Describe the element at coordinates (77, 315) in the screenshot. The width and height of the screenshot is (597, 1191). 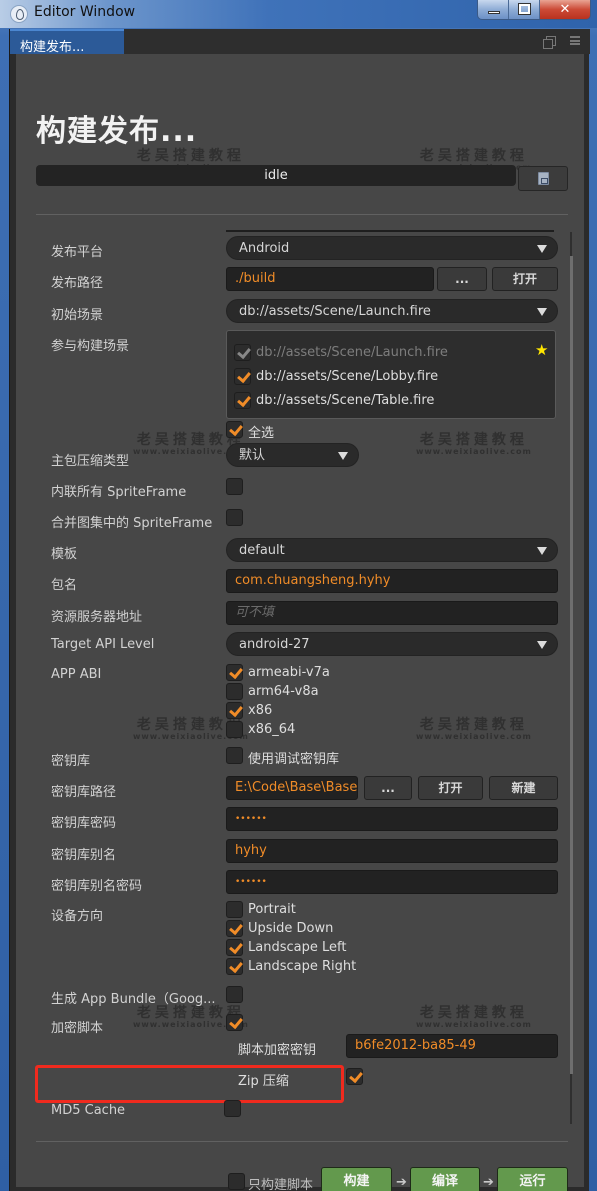
I see `start-scene-label: 初始场景` at that location.